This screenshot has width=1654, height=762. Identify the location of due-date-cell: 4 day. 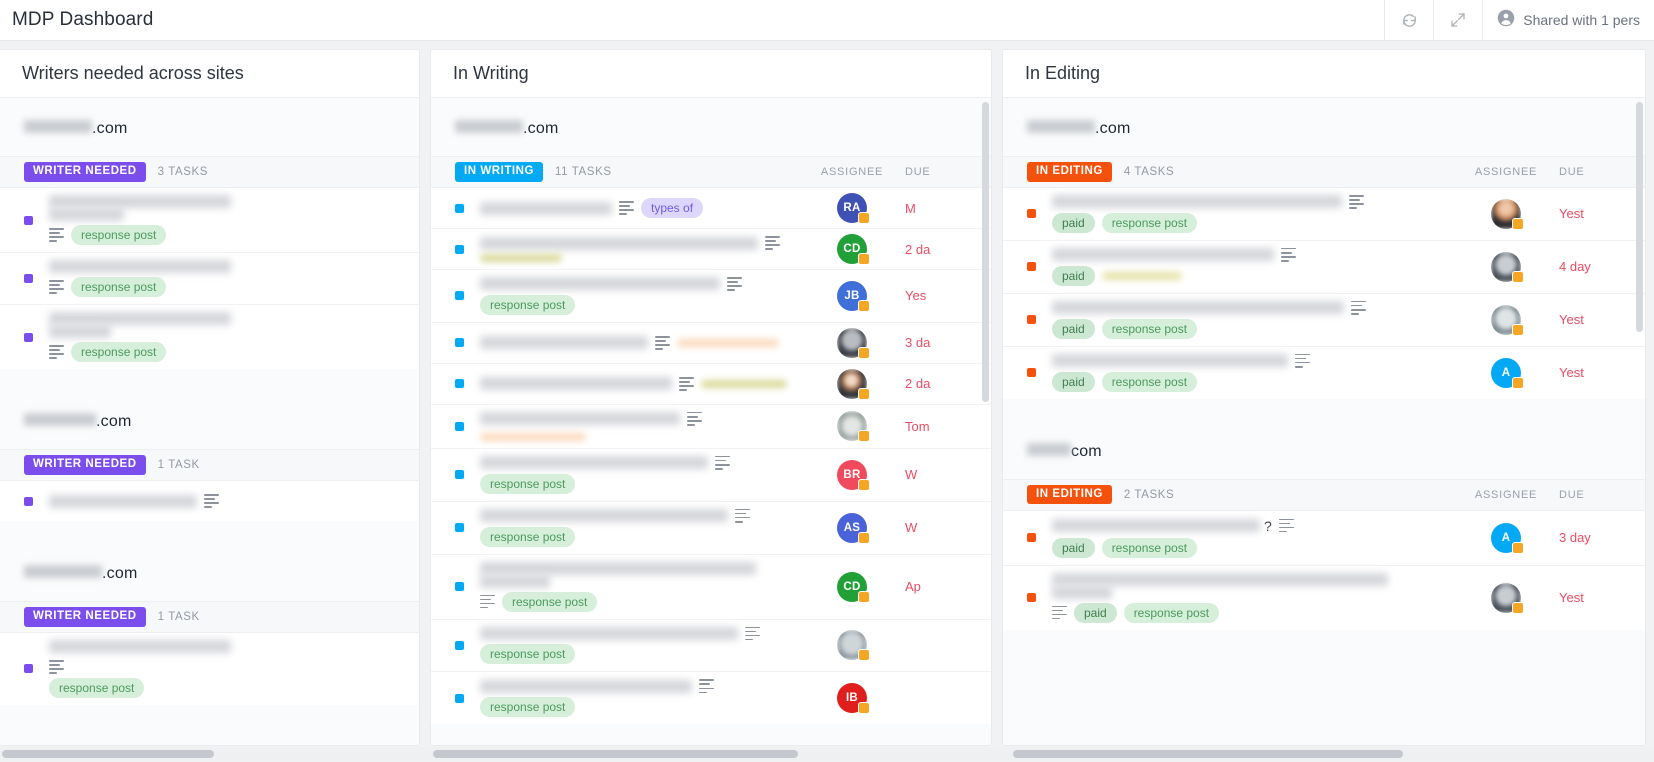
(1600, 266).